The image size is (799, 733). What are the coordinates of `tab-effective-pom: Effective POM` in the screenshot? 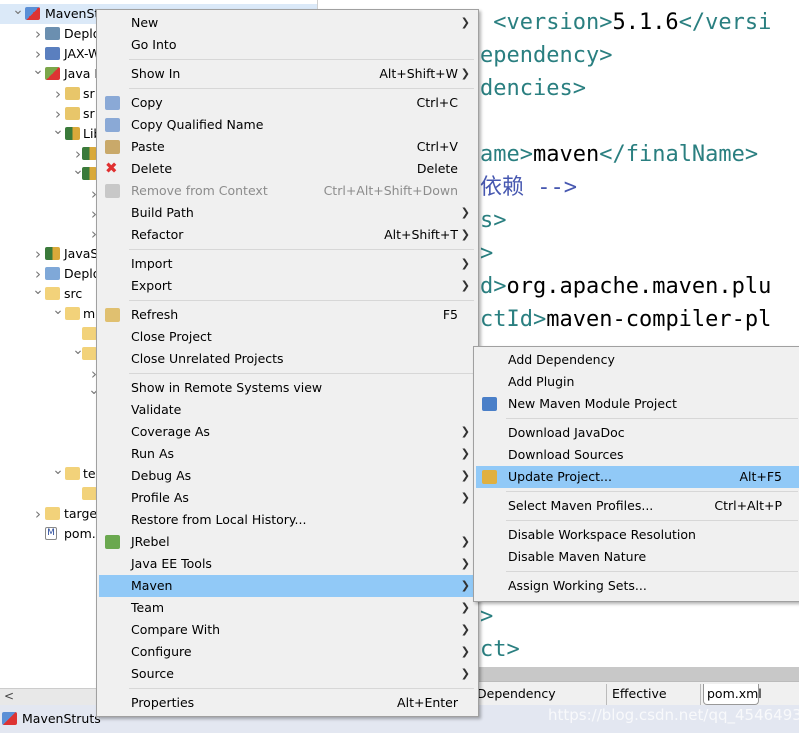 It's located at (655, 702).